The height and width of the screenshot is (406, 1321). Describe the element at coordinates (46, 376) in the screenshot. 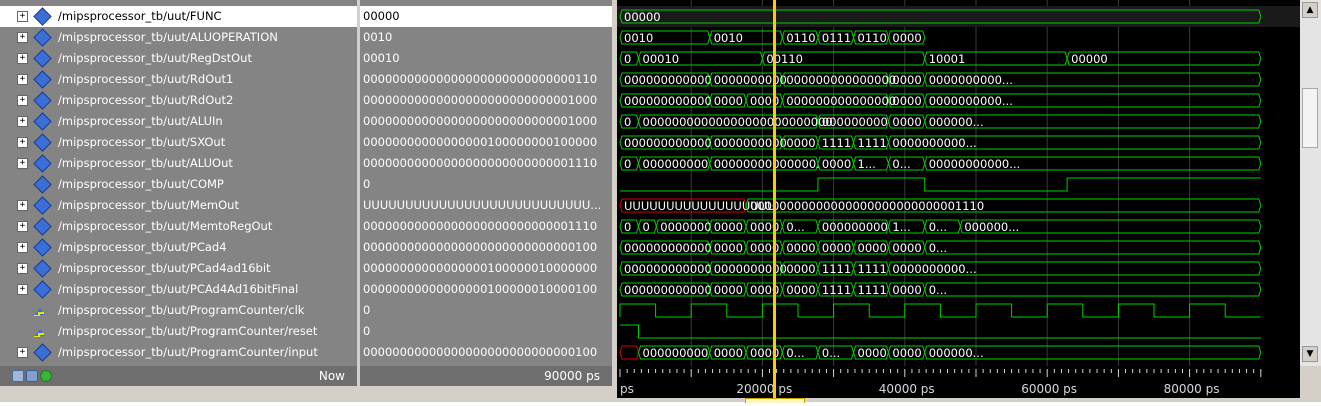

I see `add-cursor-icon` at that location.